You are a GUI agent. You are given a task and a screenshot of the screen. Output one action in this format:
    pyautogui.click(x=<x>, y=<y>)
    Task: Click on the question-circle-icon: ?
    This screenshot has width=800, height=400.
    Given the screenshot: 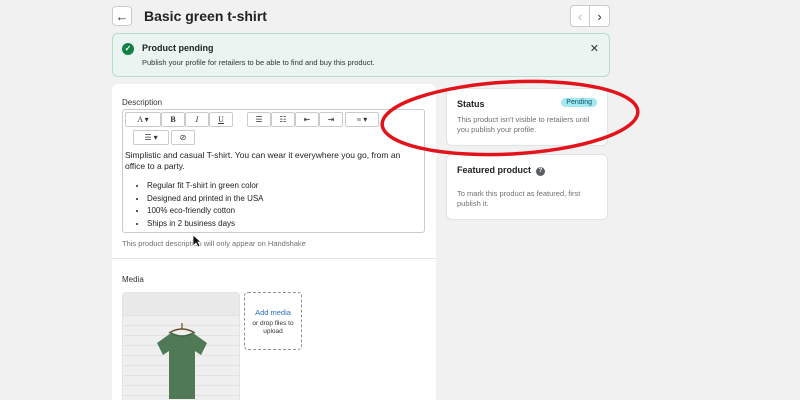 What is the action you would take?
    pyautogui.click(x=541, y=171)
    